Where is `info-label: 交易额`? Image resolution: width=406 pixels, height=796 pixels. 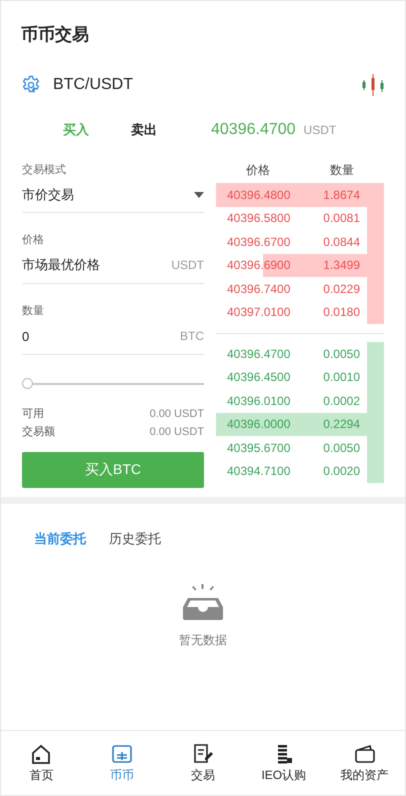 info-label: 交易额 is located at coordinates (38, 432).